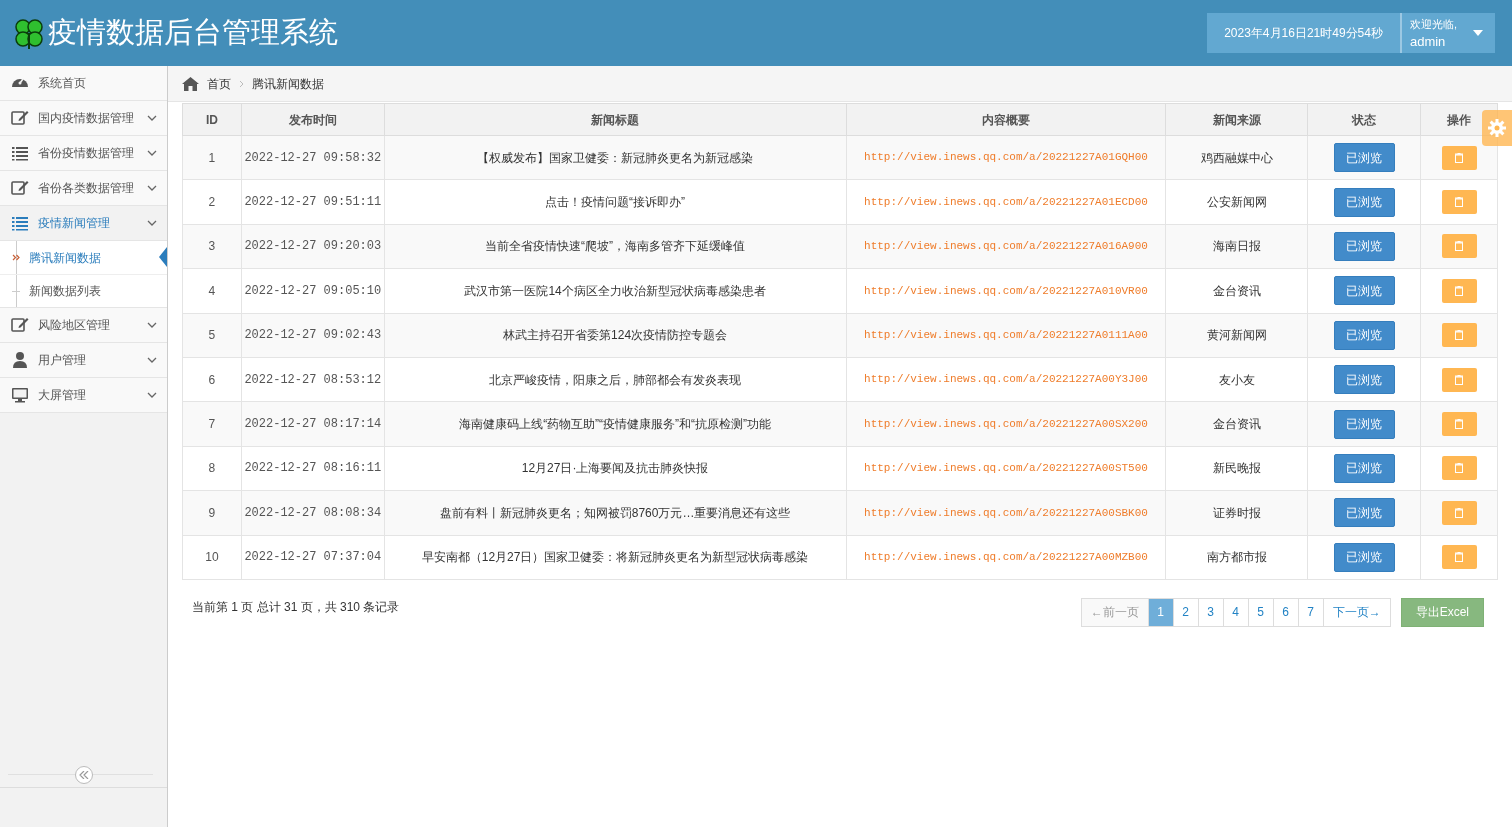 The image size is (1512, 827). What do you see at coordinates (20, 360) in the screenshot?
I see `user-icon` at bounding box center [20, 360].